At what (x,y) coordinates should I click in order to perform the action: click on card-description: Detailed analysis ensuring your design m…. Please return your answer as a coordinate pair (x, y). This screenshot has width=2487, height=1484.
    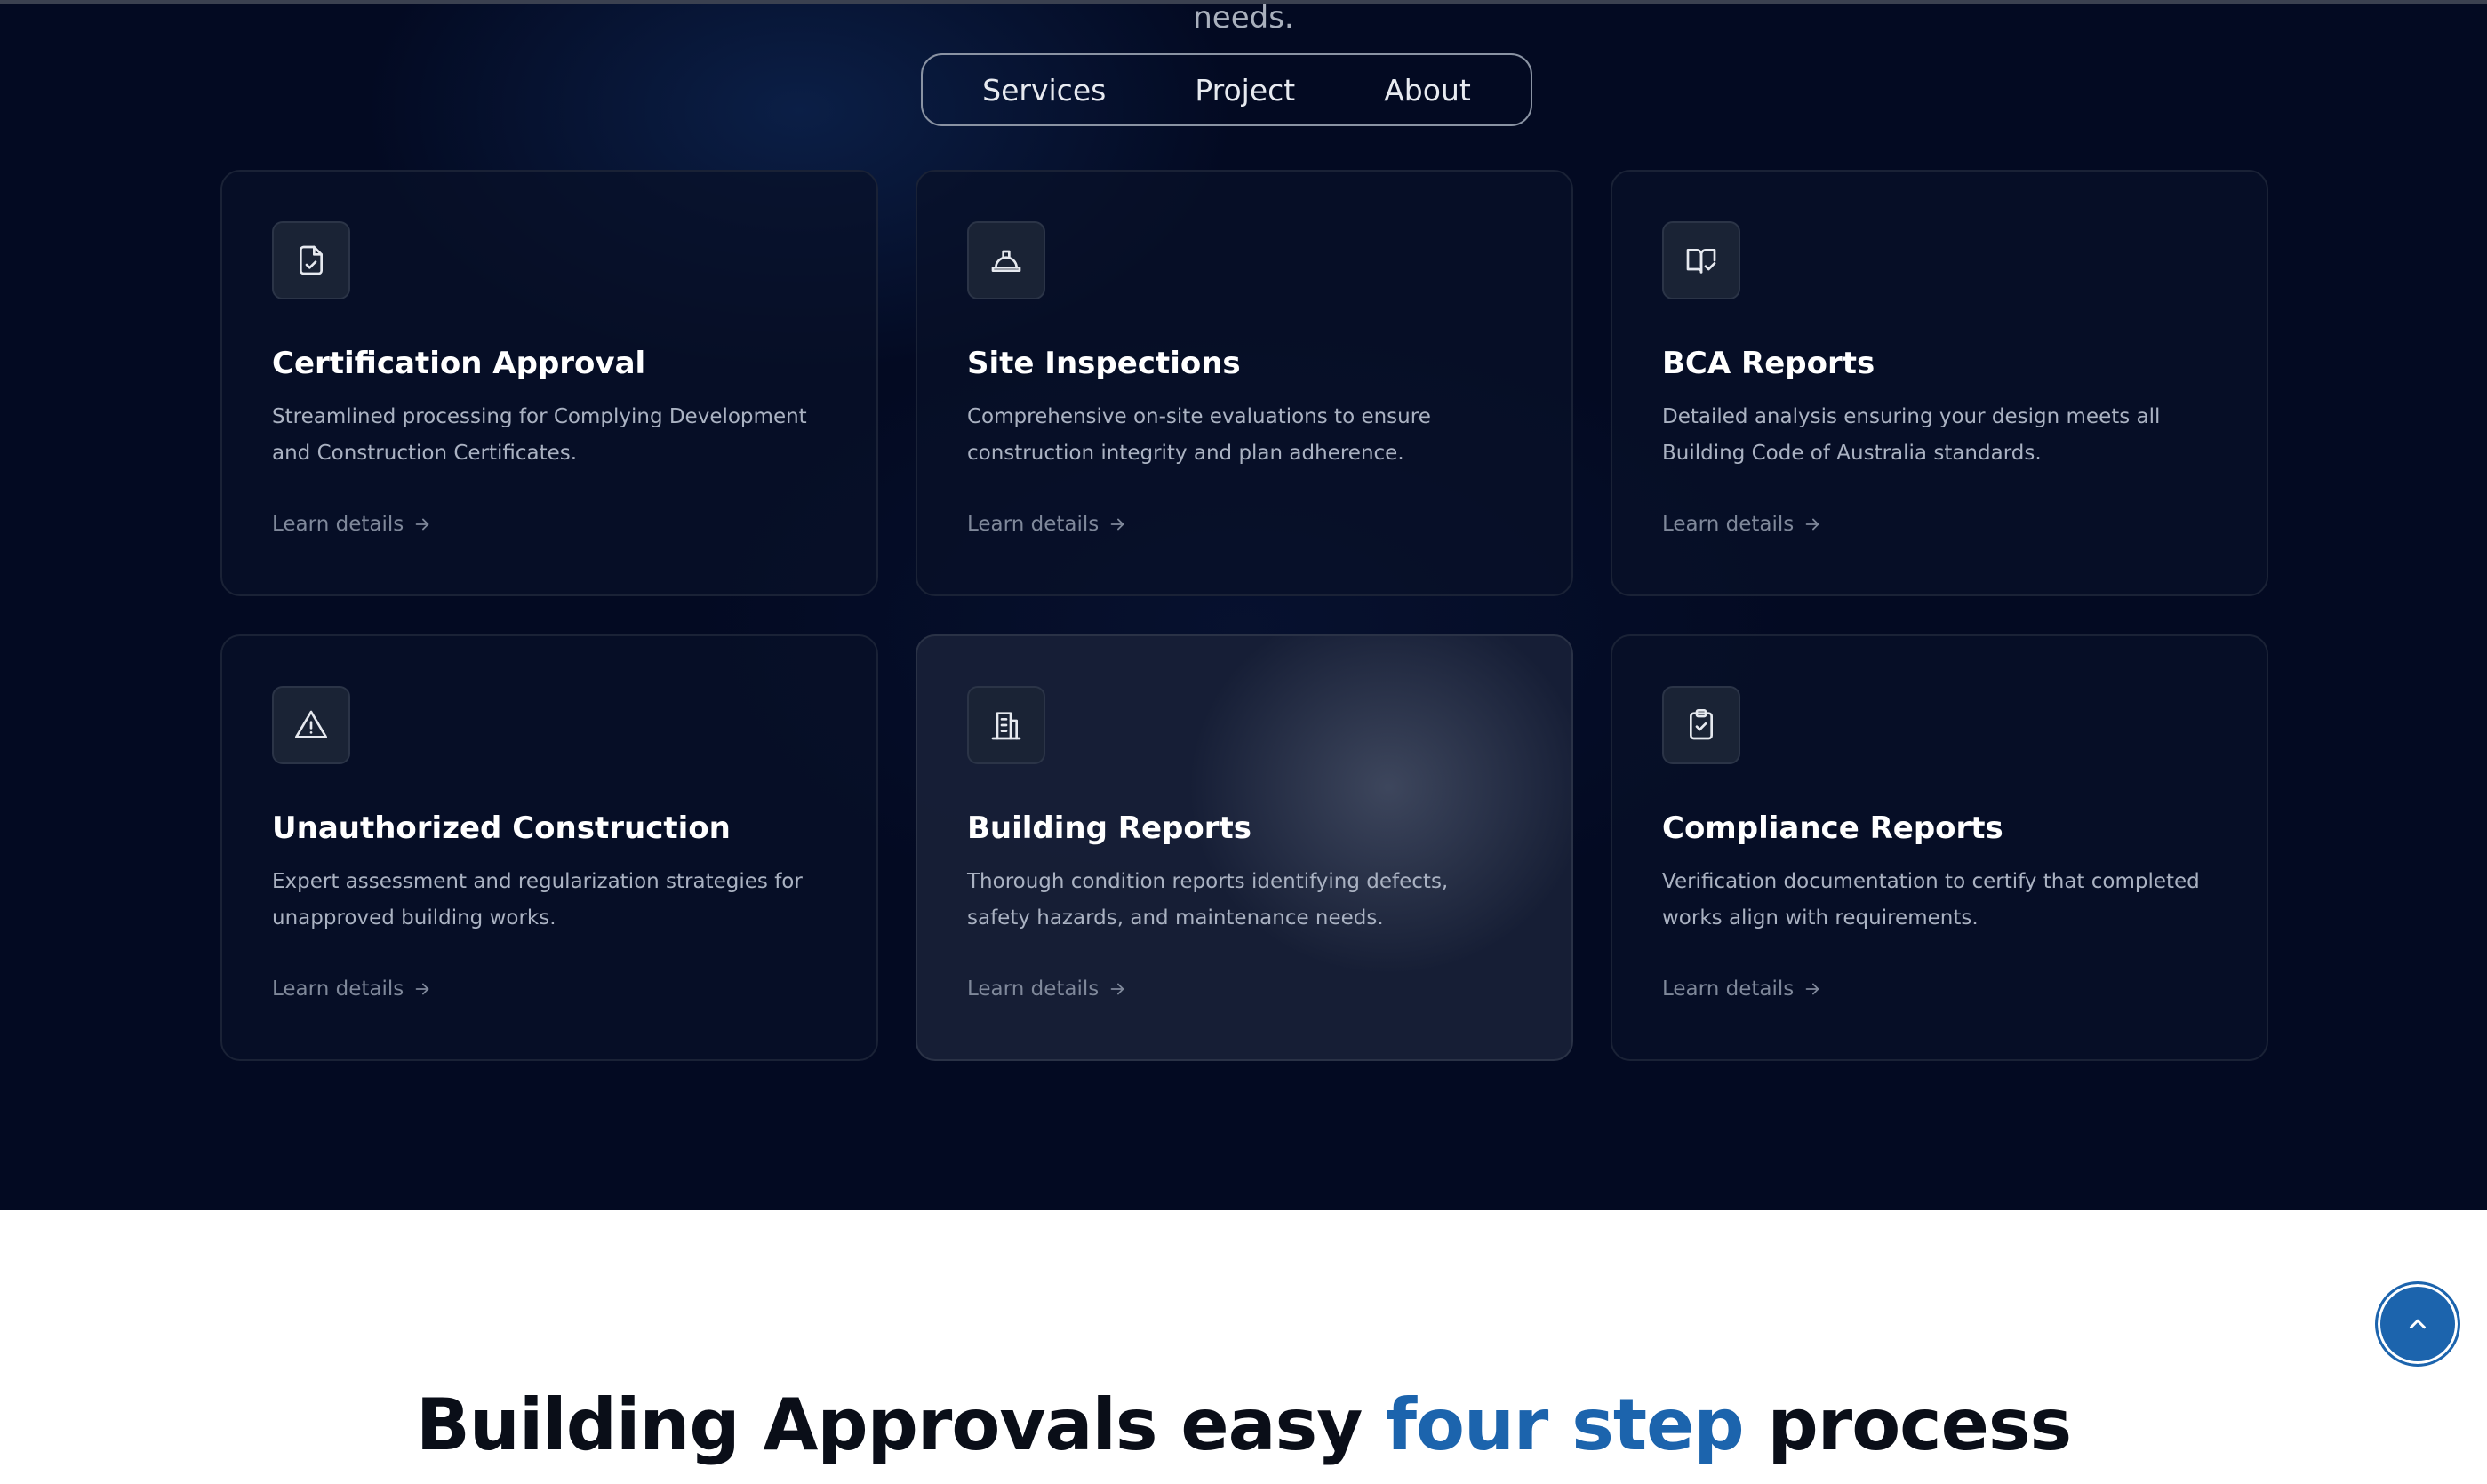
    Looking at the image, I should click on (1911, 435).